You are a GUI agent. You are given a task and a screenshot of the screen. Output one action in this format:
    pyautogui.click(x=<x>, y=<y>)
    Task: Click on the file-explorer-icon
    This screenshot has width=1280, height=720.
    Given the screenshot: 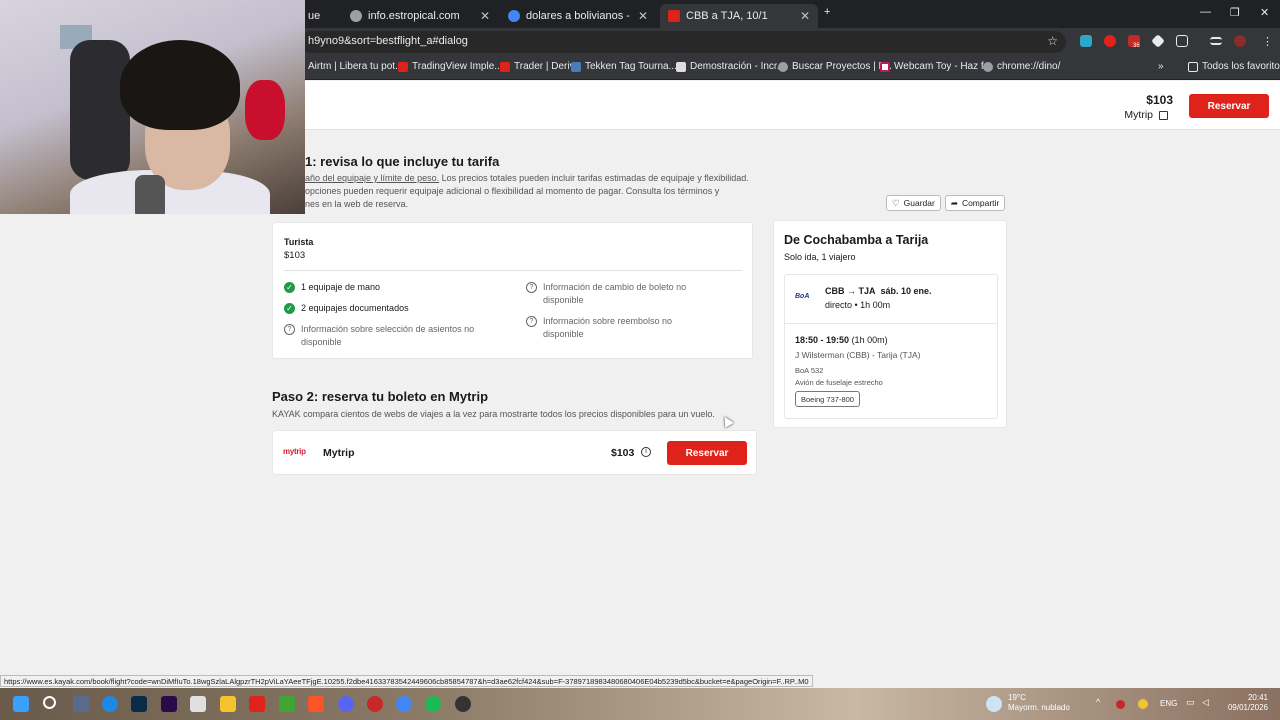 What is the action you would take?
    pyautogui.click(x=228, y=704)
    